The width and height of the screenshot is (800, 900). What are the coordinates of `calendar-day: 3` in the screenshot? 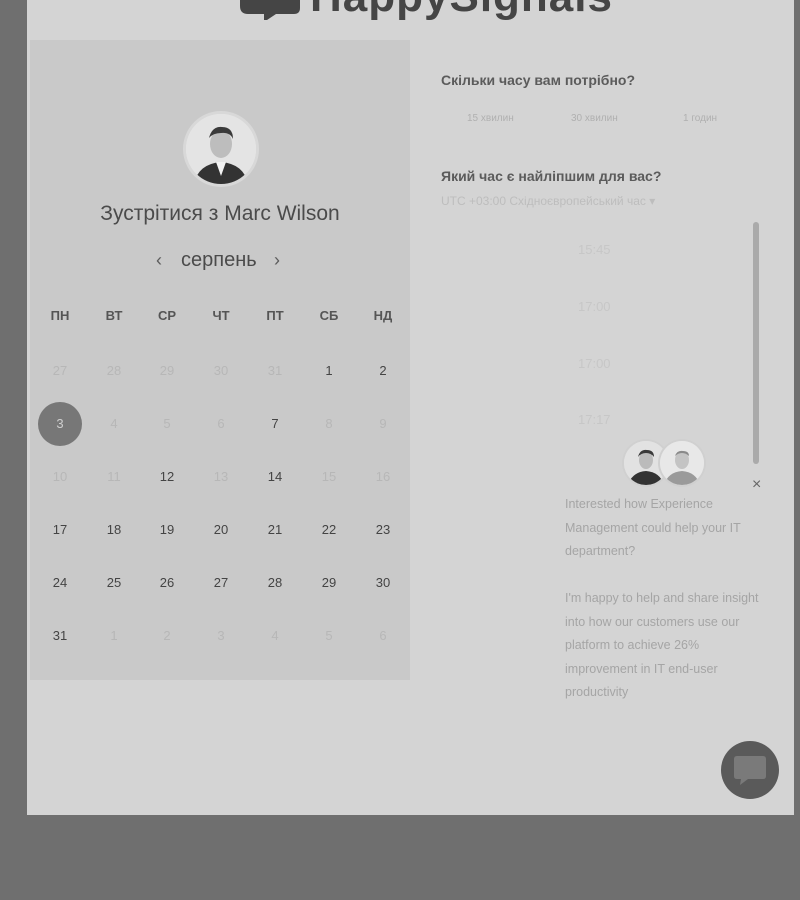 It's located at (221, 635).